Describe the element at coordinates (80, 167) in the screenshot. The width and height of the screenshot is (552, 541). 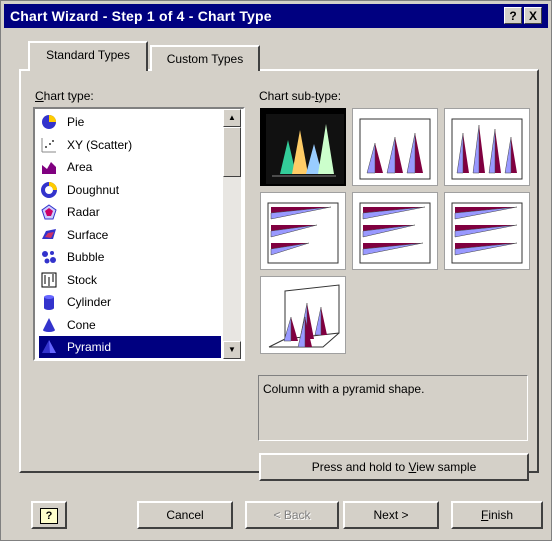
I see `chart-type-item-label: Area` at that location.